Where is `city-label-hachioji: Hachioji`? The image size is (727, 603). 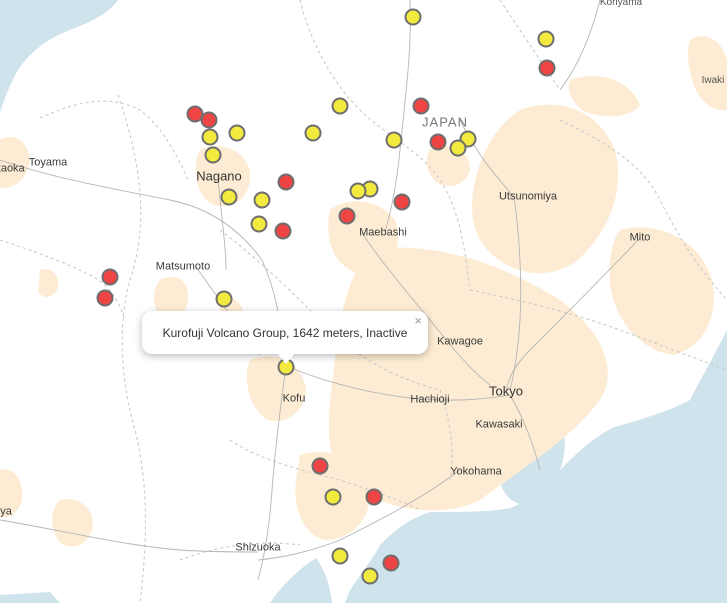
city-label-hachioji: Hachioji is located at coordinates (430, 399).